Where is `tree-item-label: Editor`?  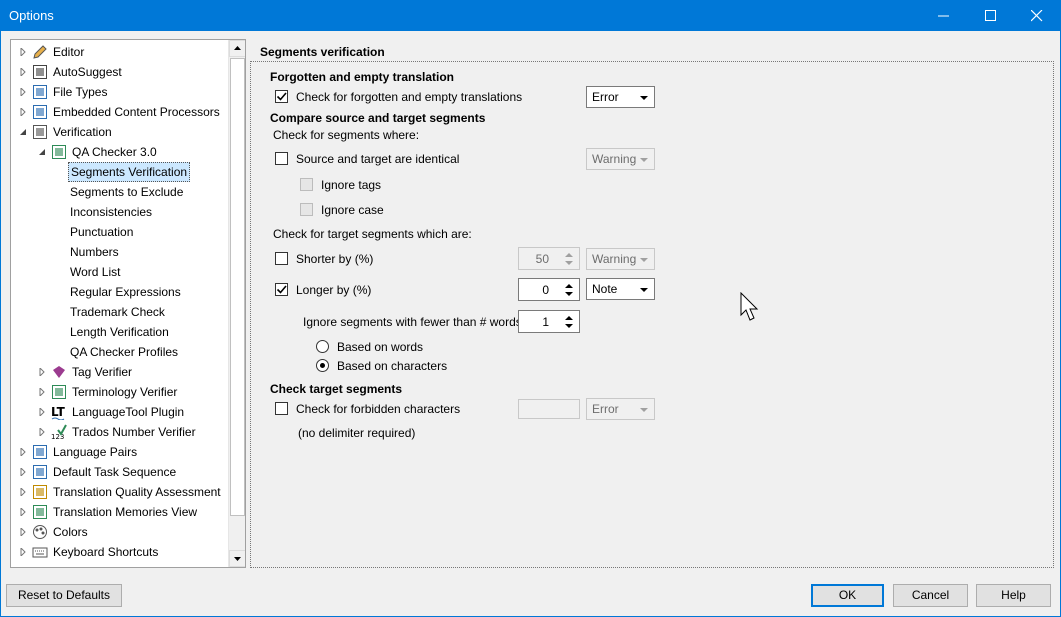
tree-item-label: Editor is located at coordinates (69, 52).